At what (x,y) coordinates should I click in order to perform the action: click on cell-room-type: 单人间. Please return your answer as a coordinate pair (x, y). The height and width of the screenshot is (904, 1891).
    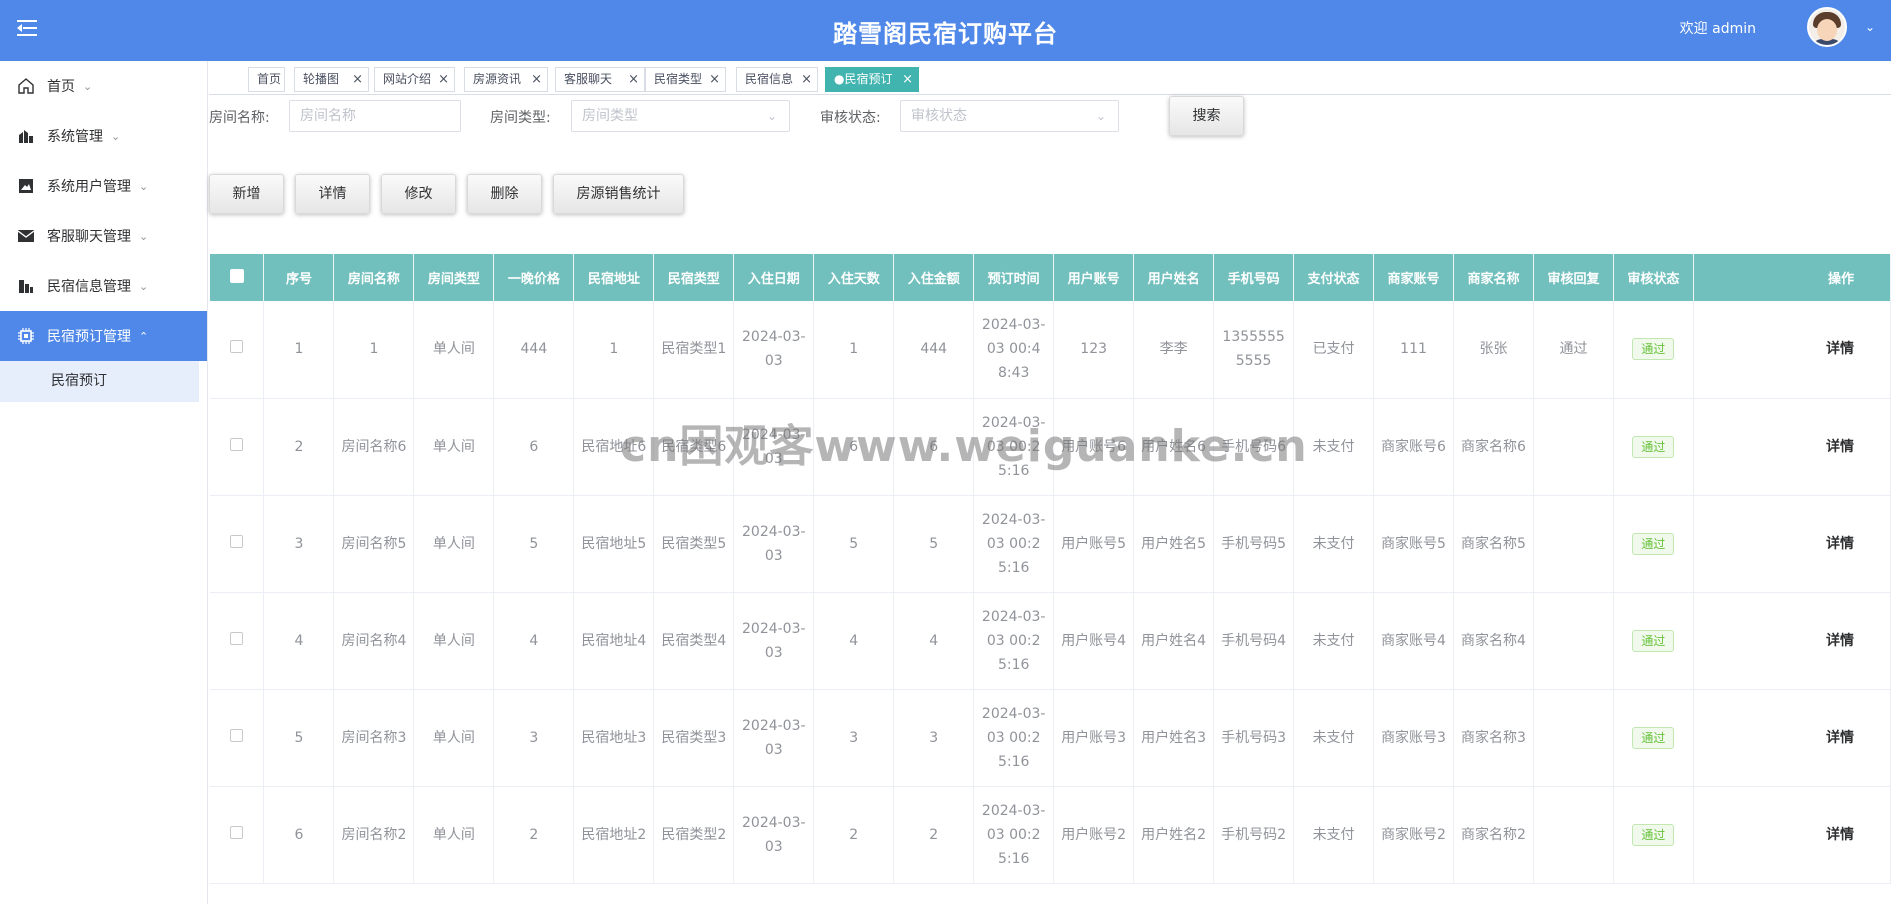
    Looking at the image, I should click on (454, 350).